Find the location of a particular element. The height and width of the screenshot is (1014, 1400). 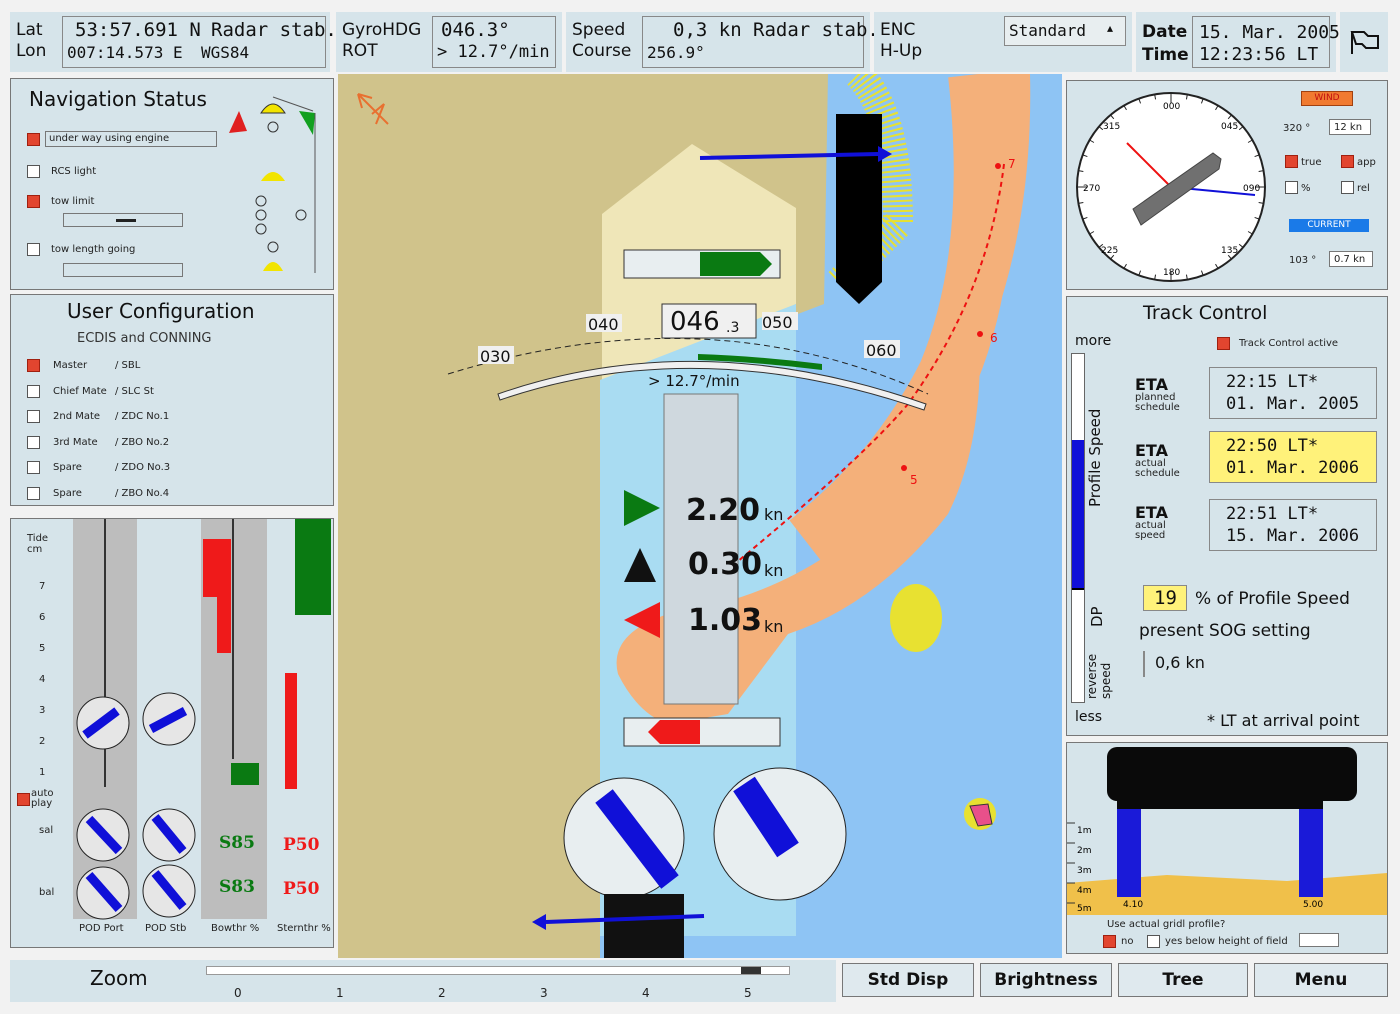

user-role-label: Master is located at coordinates (70, 365).